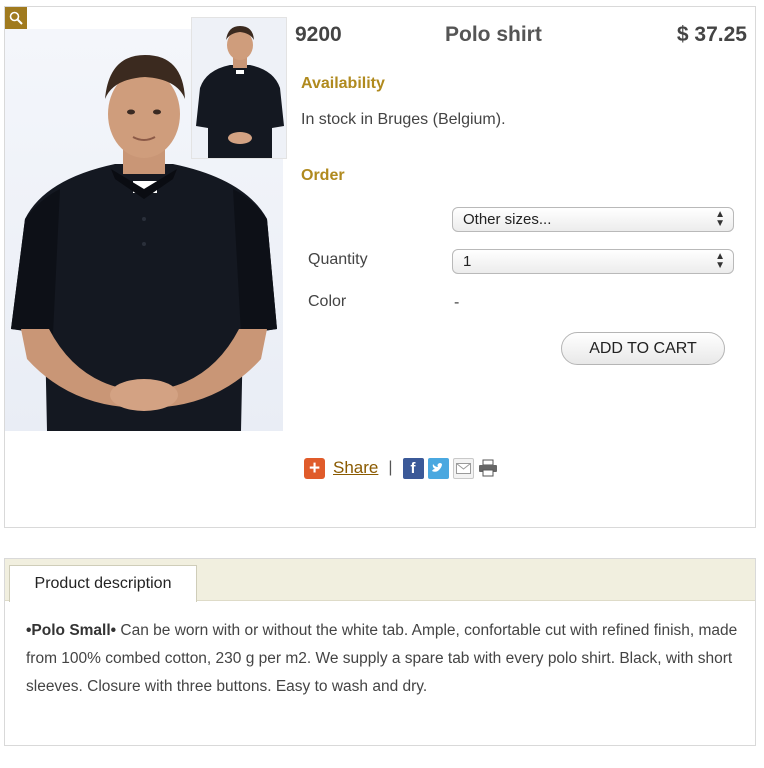  I want to click on product-sku: 9200, so click(318, 34).